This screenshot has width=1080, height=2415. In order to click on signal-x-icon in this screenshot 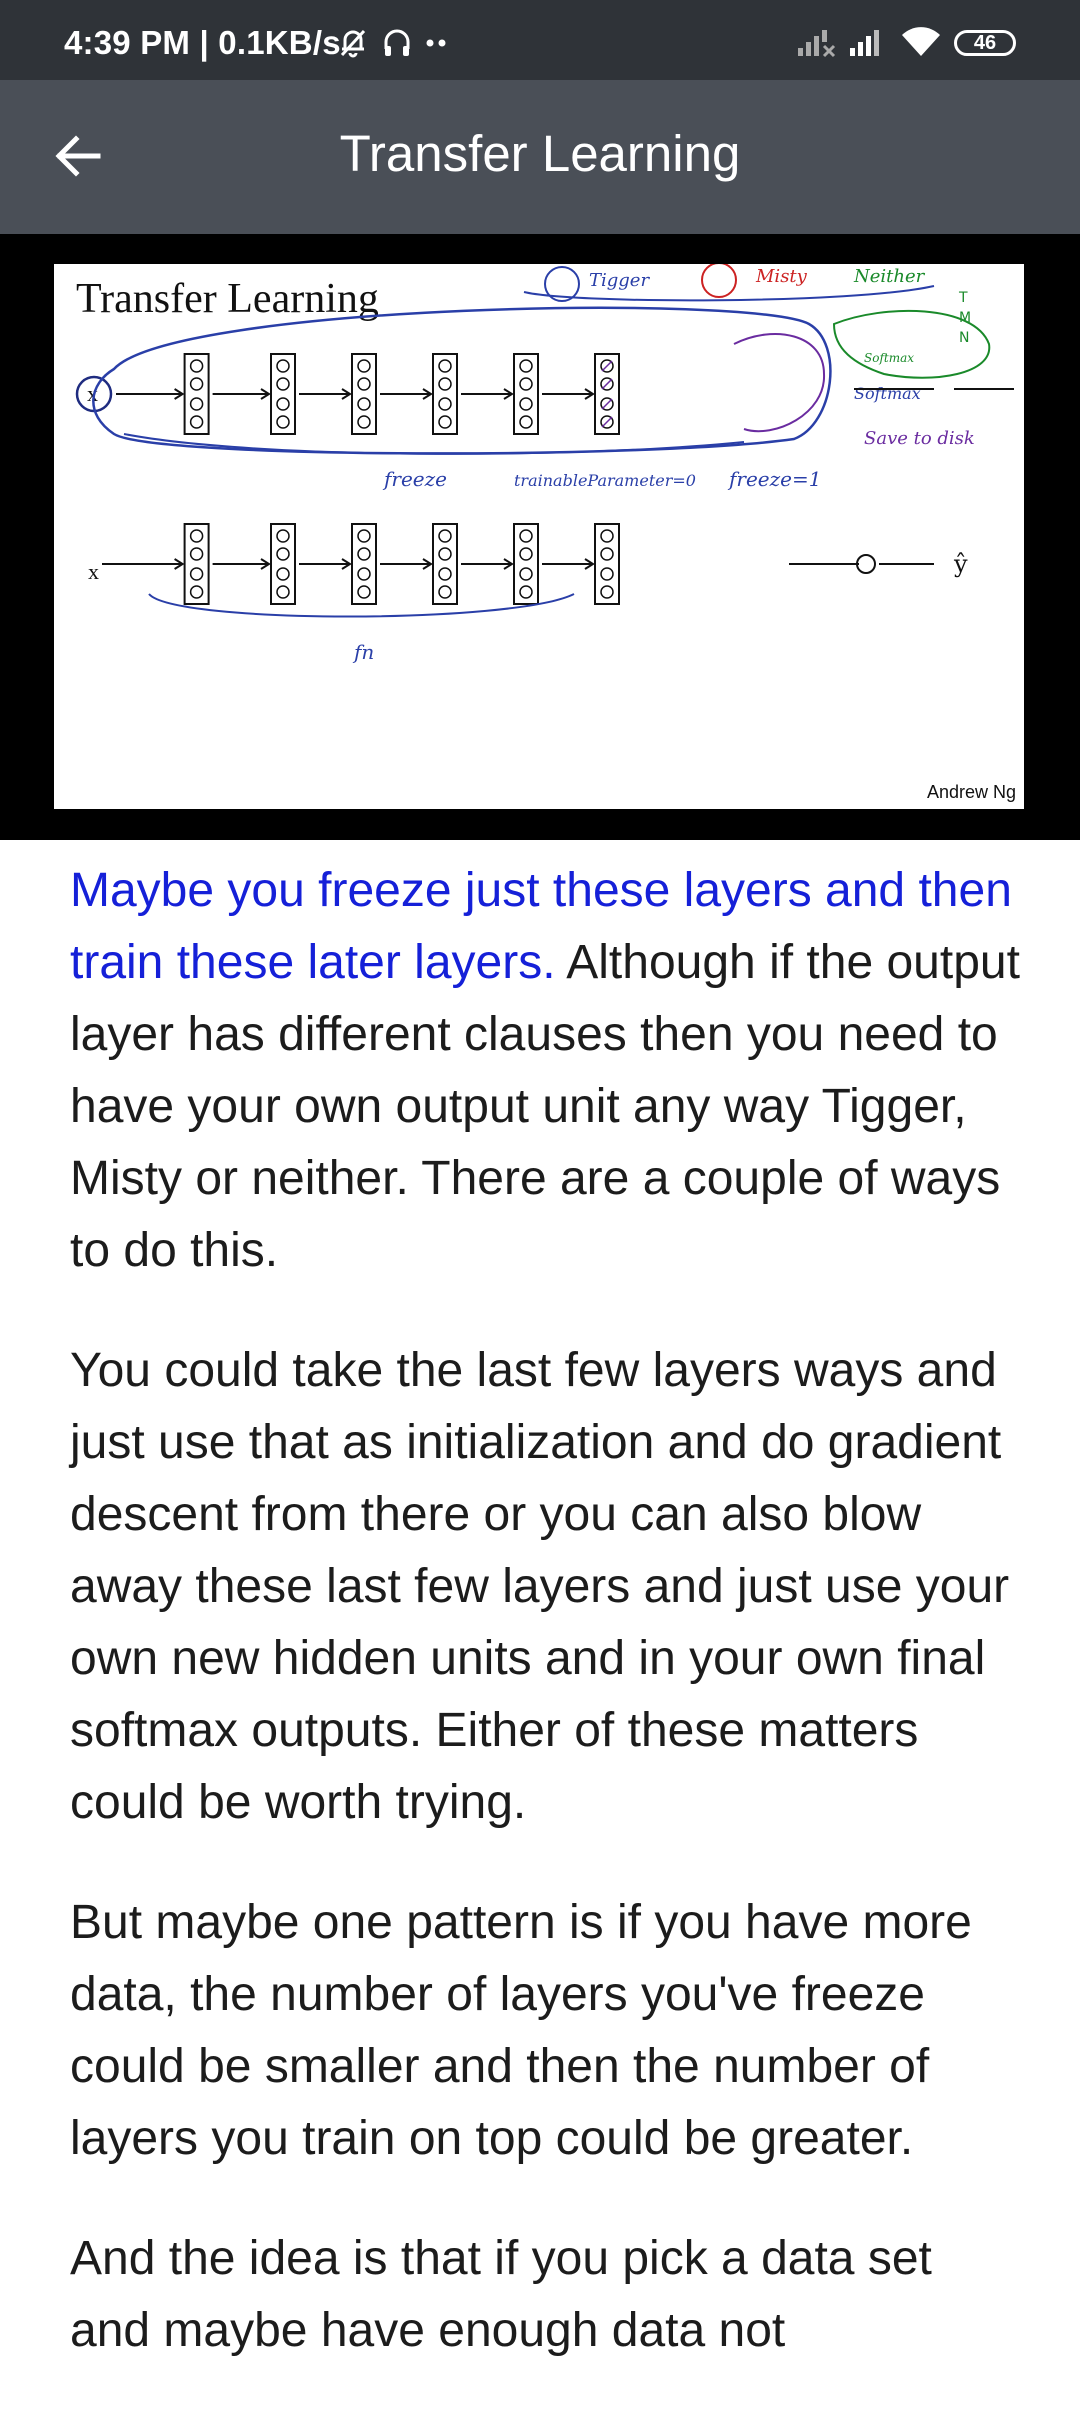, I will do `click(816, 43)`.